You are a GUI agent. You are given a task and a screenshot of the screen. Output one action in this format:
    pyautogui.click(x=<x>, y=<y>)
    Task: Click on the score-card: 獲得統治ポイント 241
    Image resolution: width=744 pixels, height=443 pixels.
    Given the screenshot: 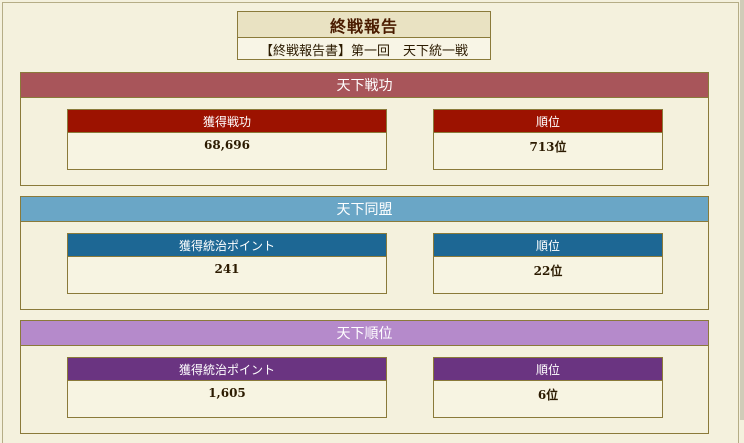 What is the action you would take?
    pyautogui.click(x=227, y=263)
    